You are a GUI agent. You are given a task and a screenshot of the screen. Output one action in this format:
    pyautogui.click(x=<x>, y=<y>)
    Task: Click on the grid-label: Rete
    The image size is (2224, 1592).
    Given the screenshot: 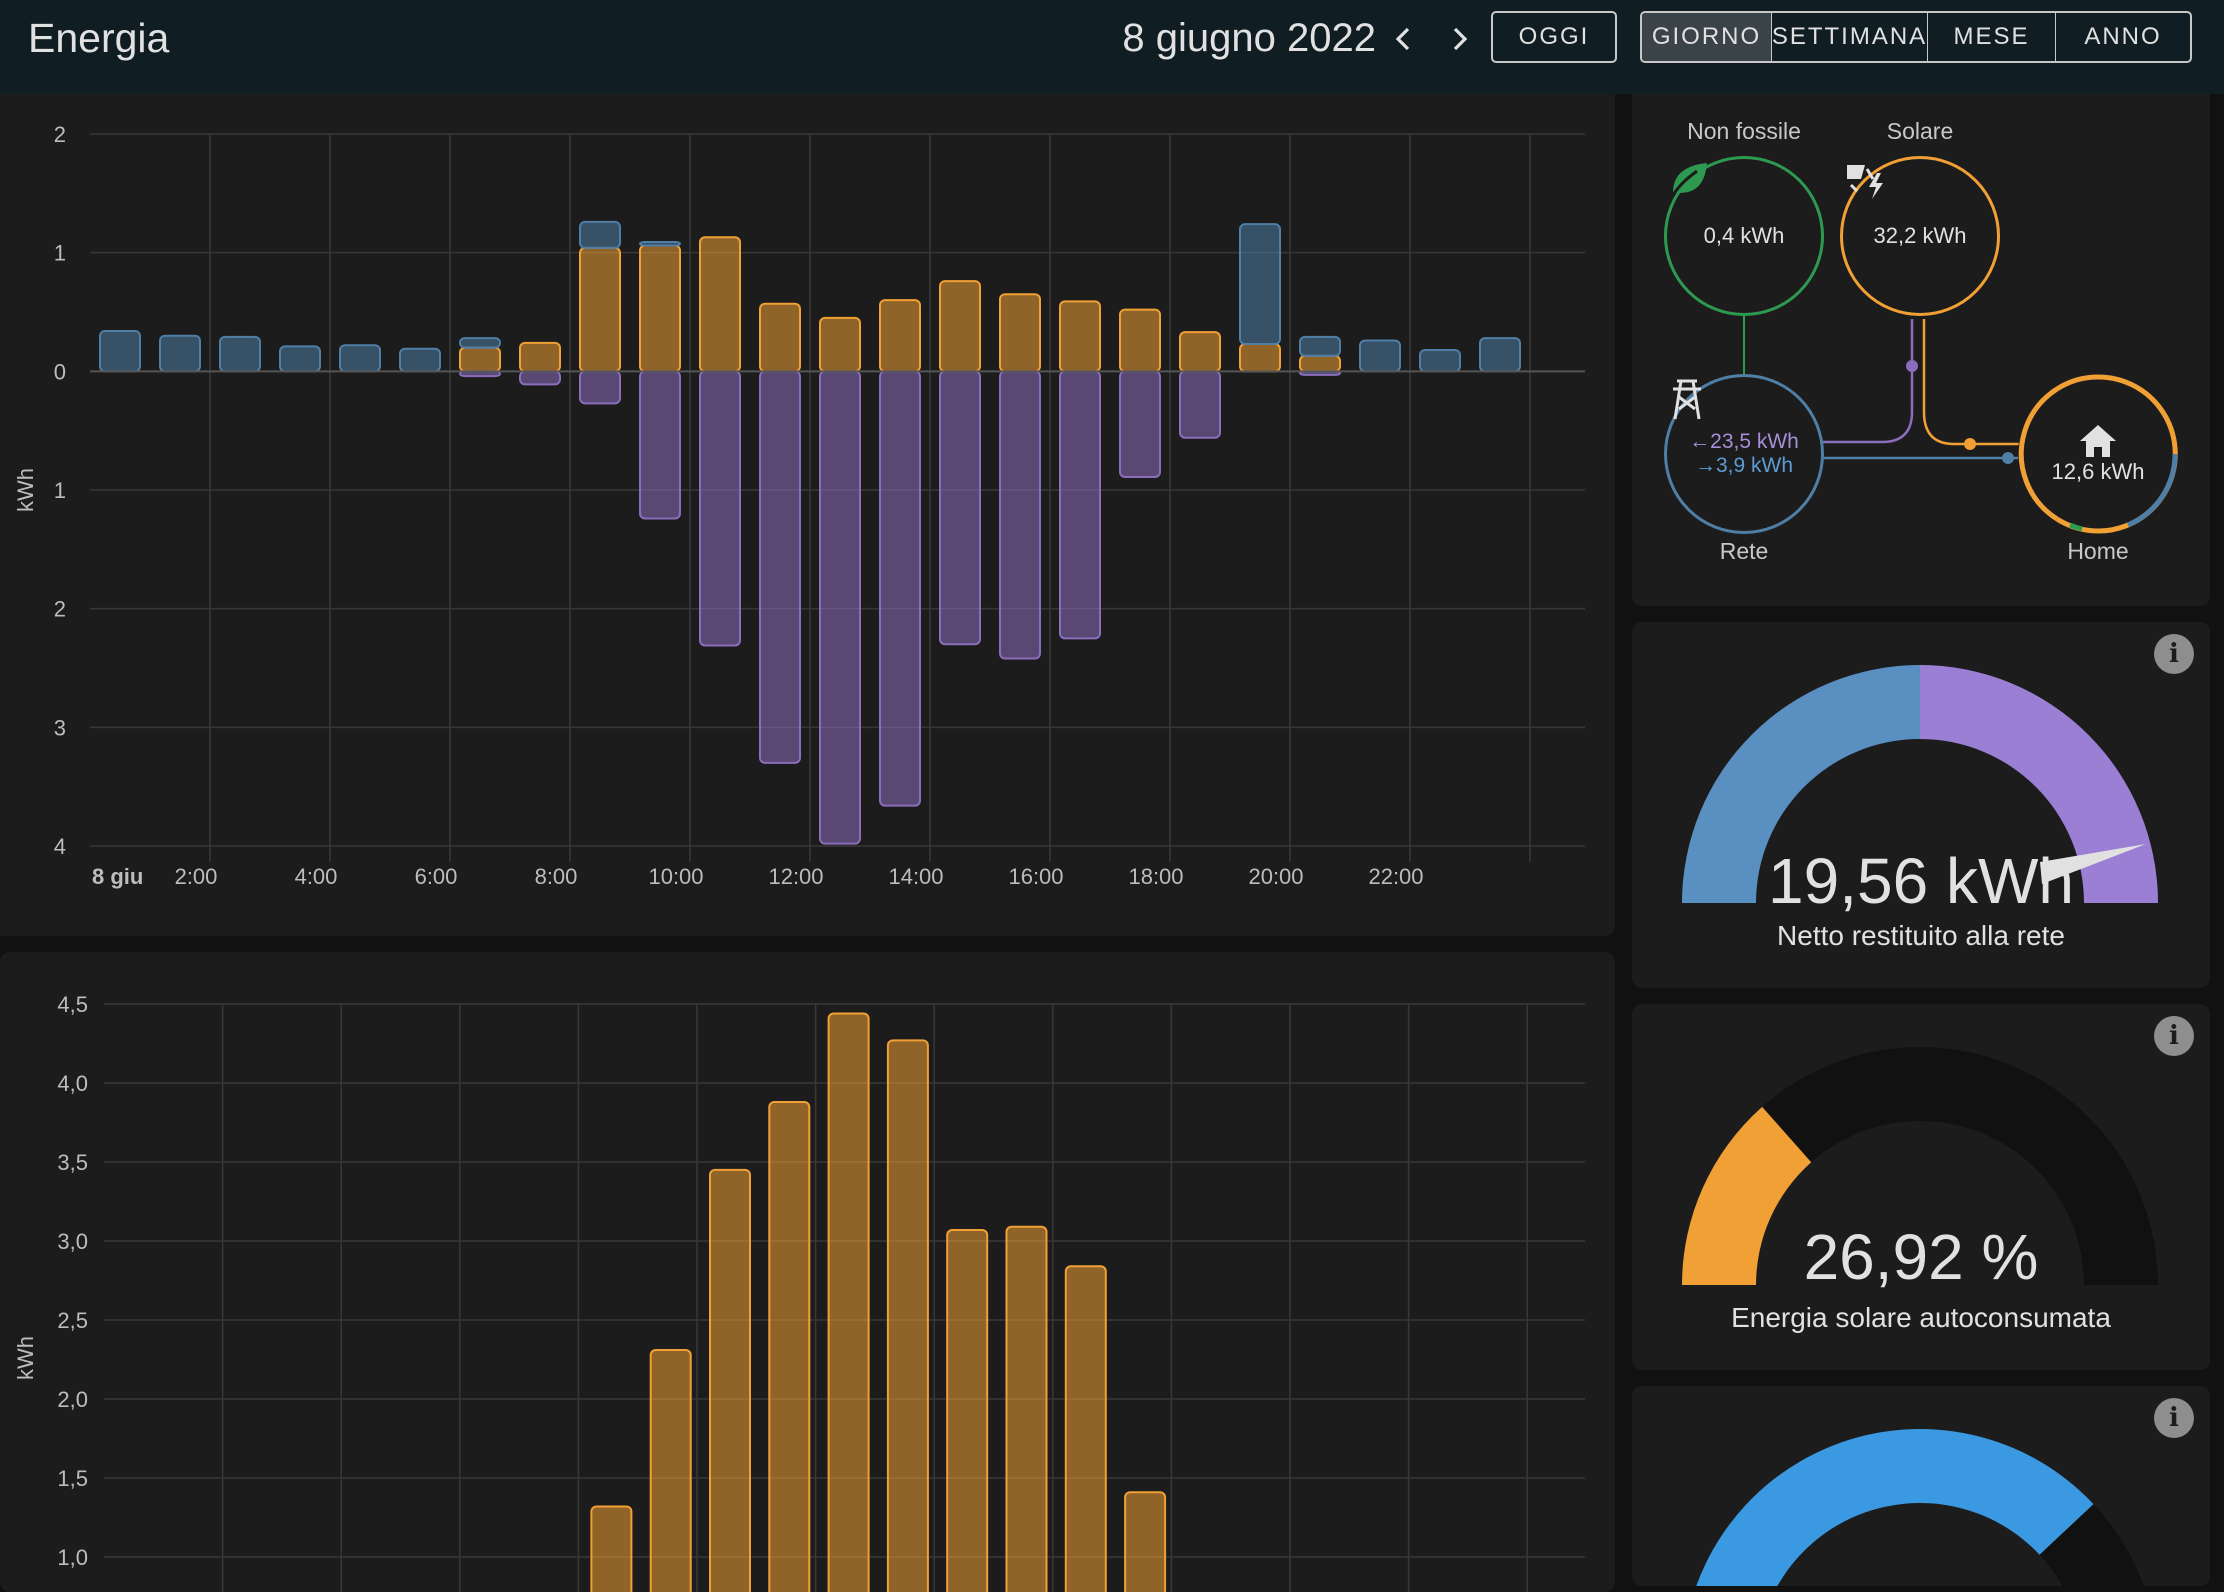 What is the action you would take?
    pyautogui.click(x=1744, y=551)
    